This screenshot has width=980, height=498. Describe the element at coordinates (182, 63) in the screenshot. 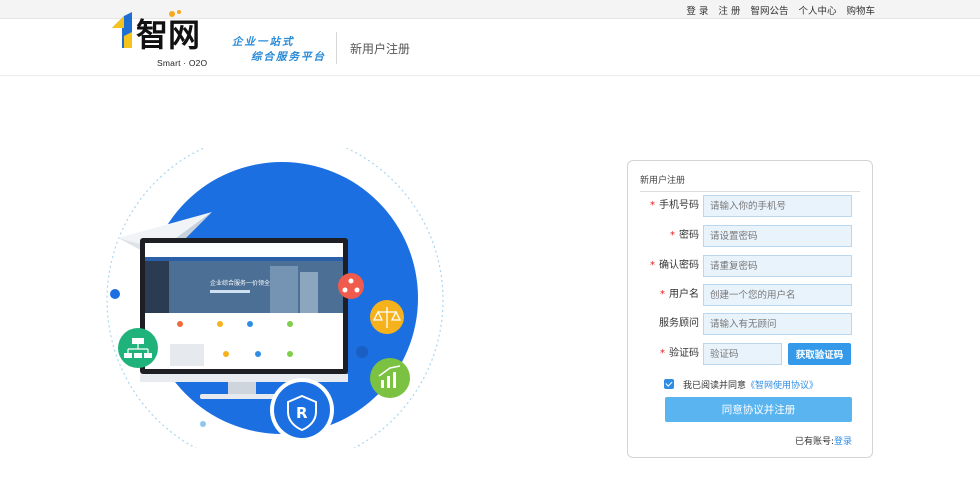

I see `logo-subtitle: Smart · O2O` at that location.